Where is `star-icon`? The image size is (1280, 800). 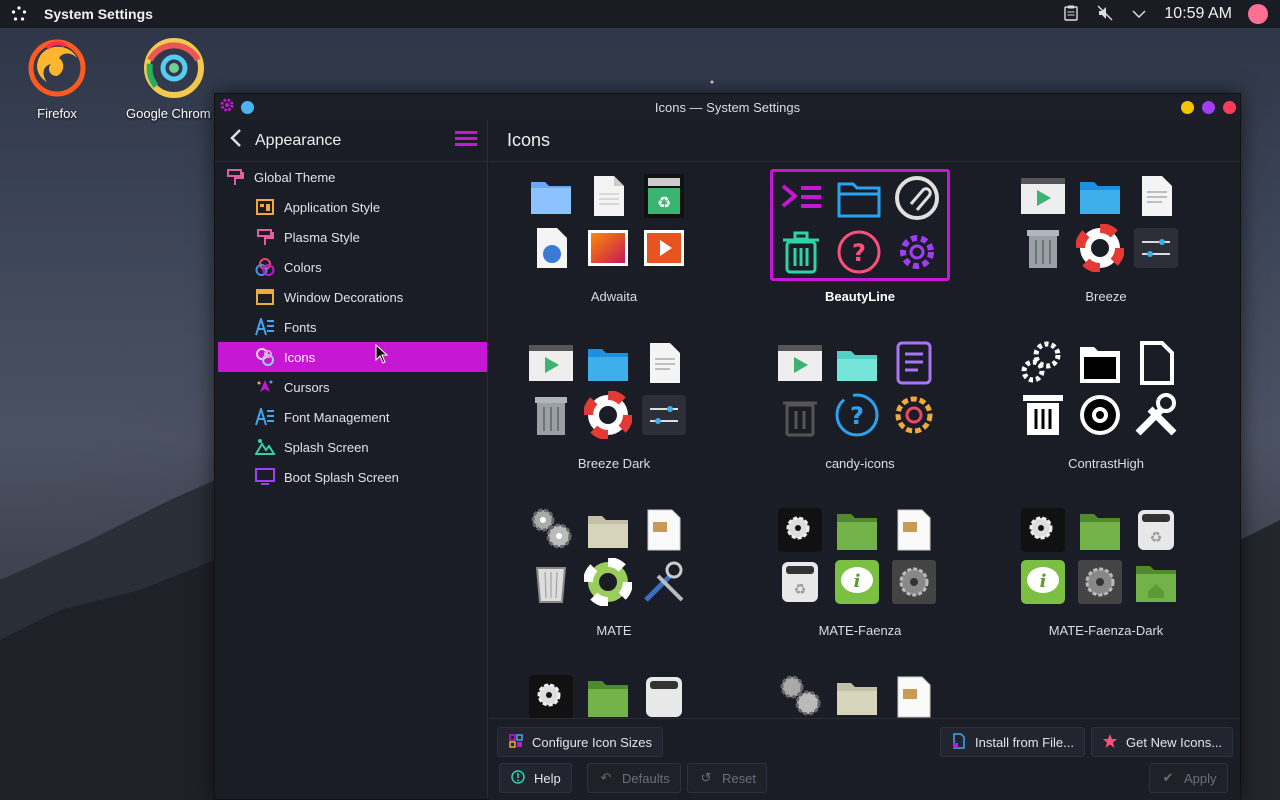
star-icon is located at coordinates (1110, 742).